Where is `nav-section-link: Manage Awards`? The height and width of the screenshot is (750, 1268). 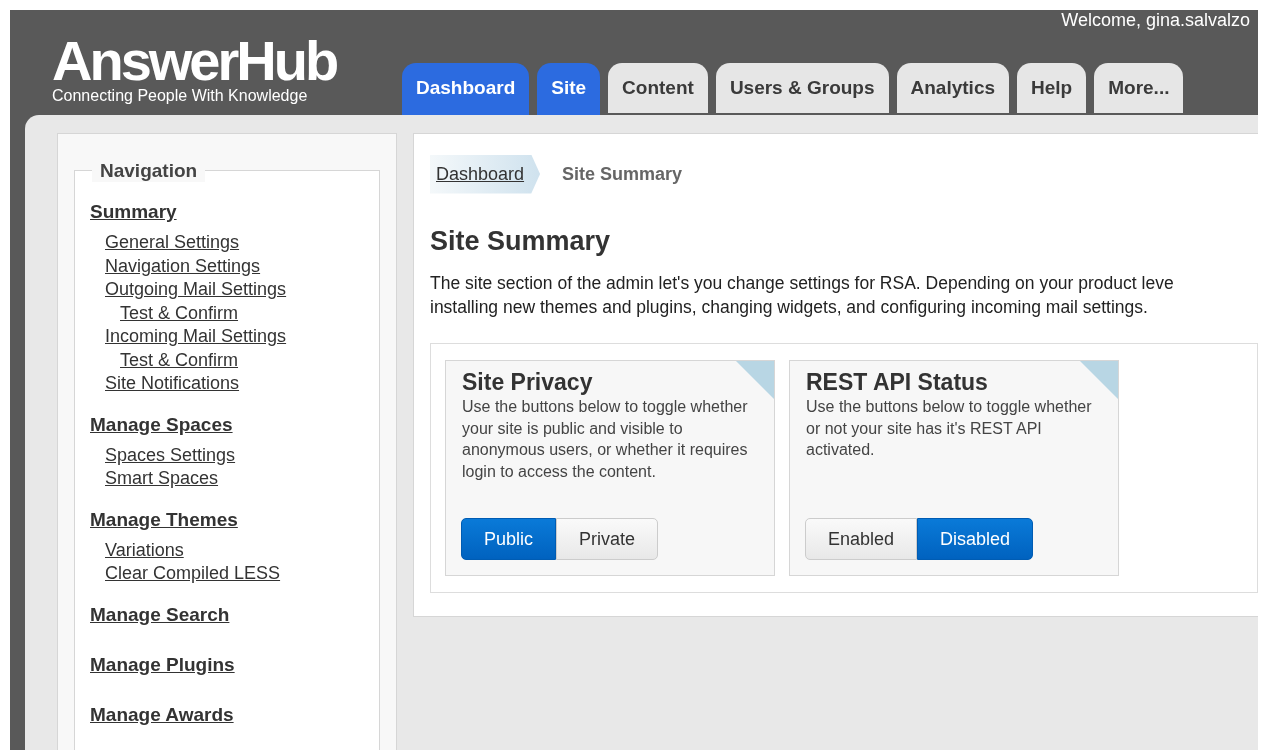 nav-section-link: Manage Awards is located at coordinates (162, 714).